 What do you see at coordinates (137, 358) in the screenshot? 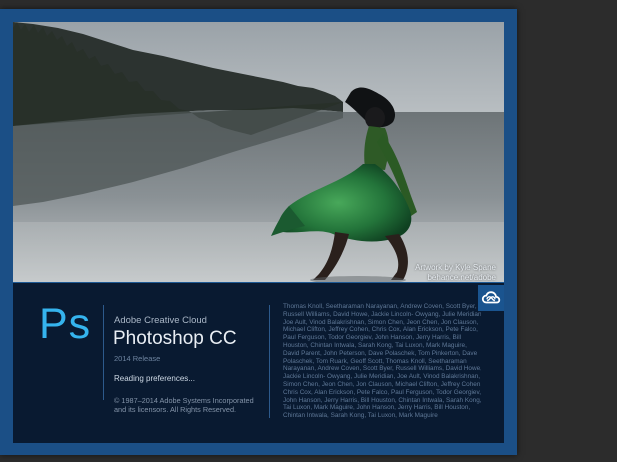
I see `release-label: 2014 Release` at bounding box center [137, 358].